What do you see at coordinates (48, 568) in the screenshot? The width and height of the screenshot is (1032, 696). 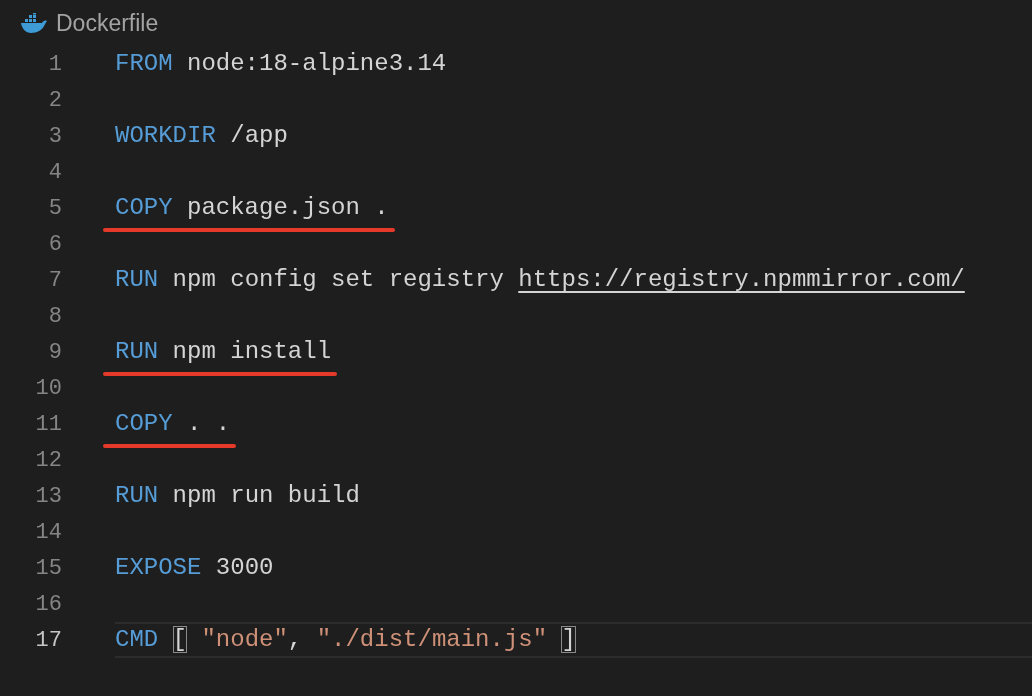 I see `line-number: 15` at bounding box center [48, 568].